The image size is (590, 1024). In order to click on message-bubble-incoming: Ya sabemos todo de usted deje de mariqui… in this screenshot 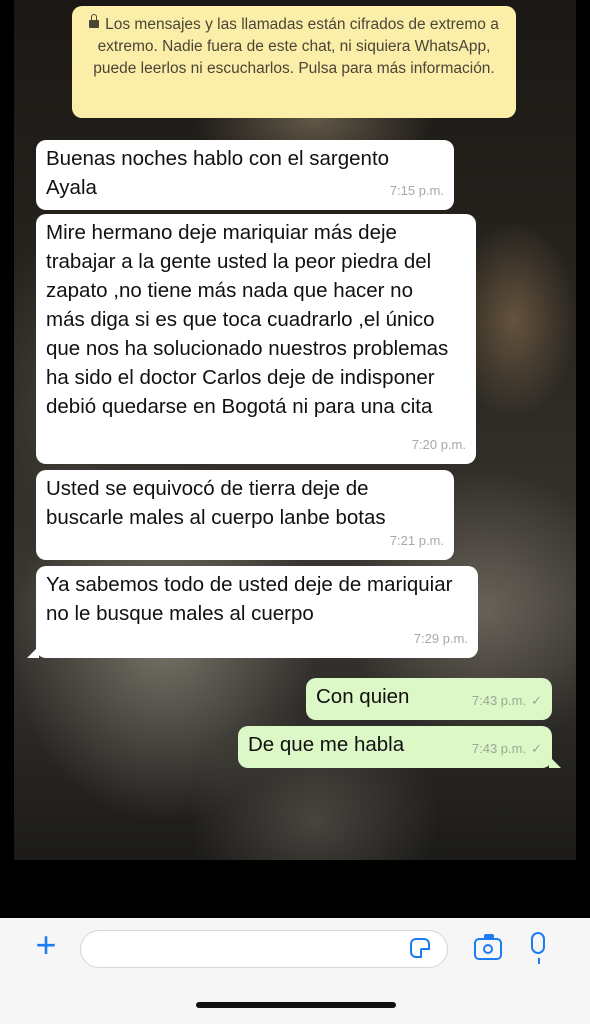, I will do `click(252, 612)`.